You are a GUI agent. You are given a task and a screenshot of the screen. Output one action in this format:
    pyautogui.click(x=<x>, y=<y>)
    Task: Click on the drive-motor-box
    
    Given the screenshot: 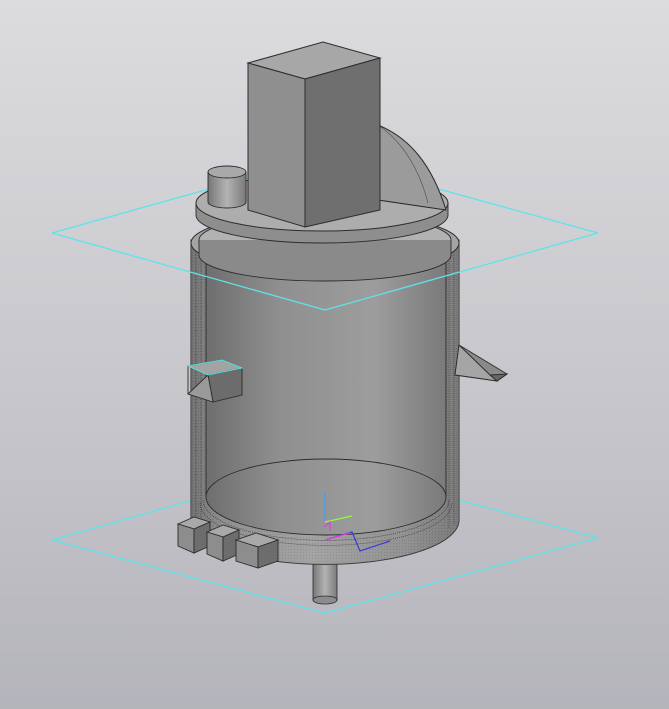 What is the action you would take?
    pyautogui.click(x=314, y=134)
    